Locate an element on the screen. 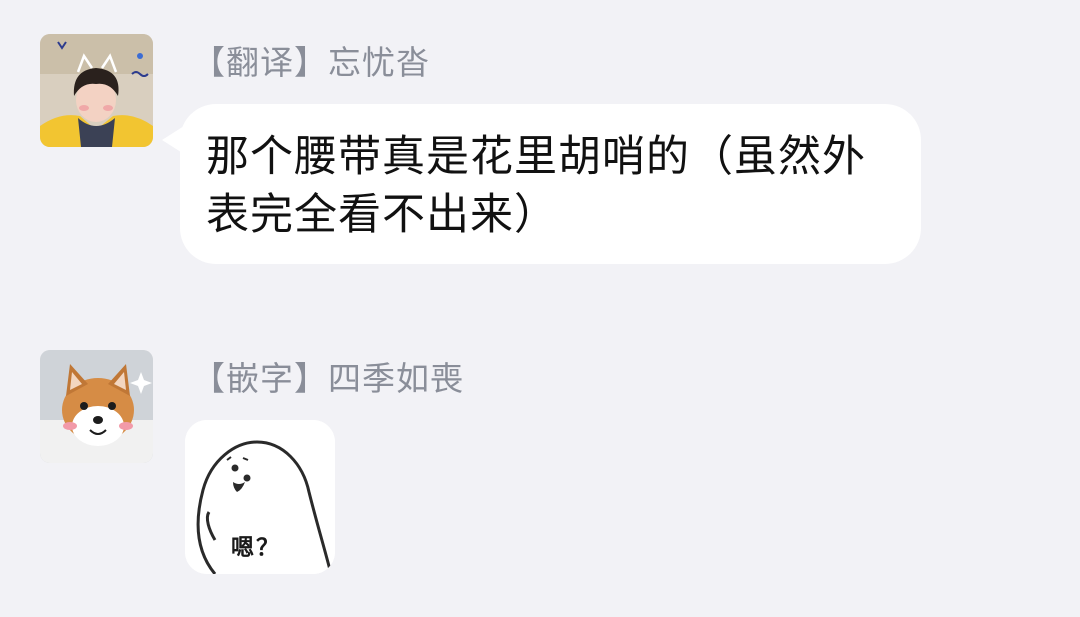 The image size is (1080, 617). avatar-dog-icon is located at coordinates (96, 406).